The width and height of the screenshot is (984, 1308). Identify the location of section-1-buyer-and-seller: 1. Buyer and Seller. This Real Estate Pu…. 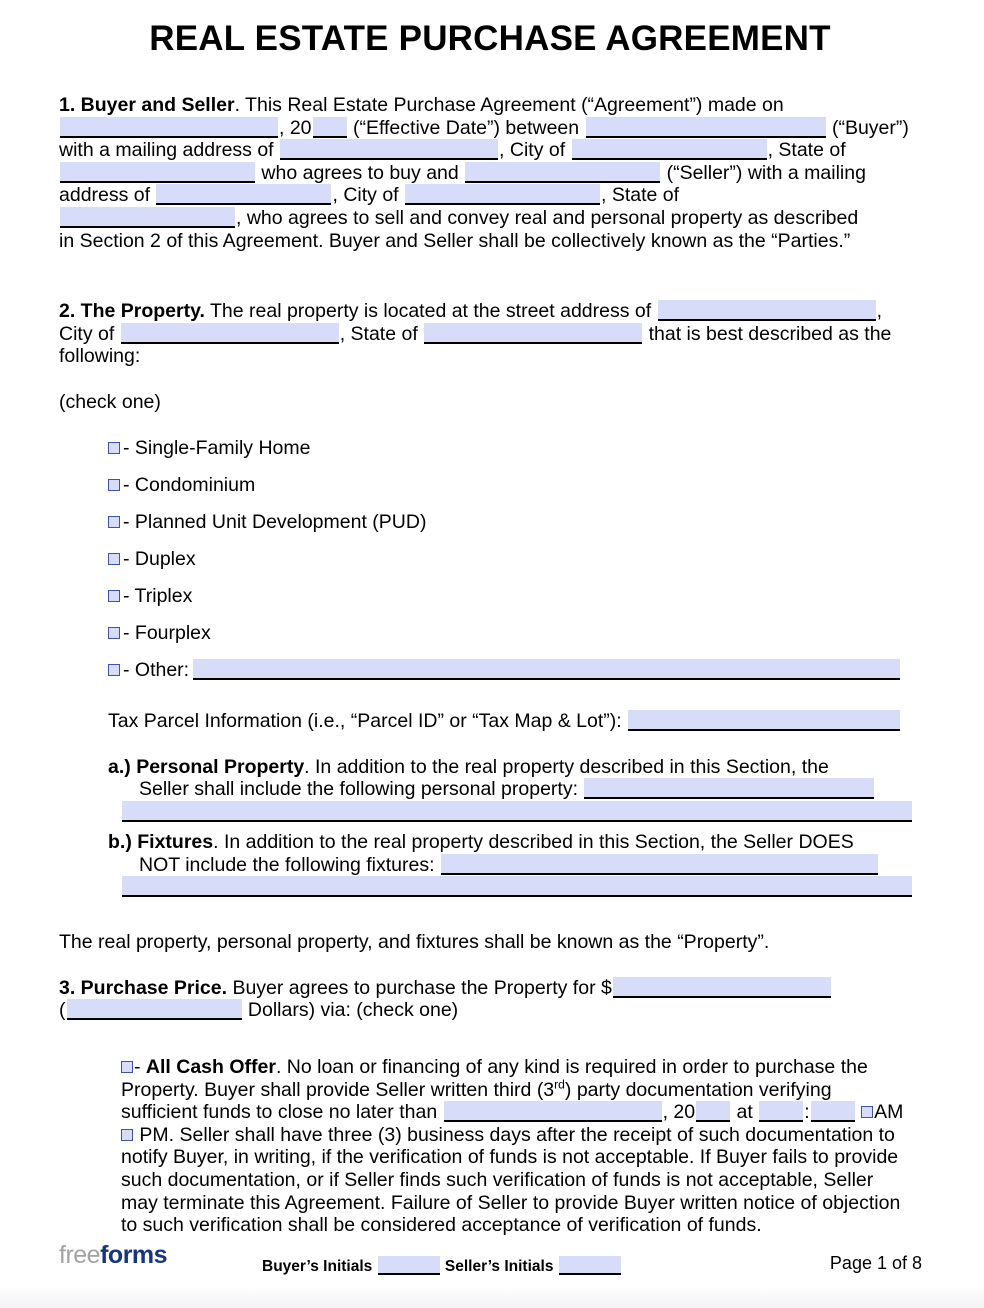
(490, 173).